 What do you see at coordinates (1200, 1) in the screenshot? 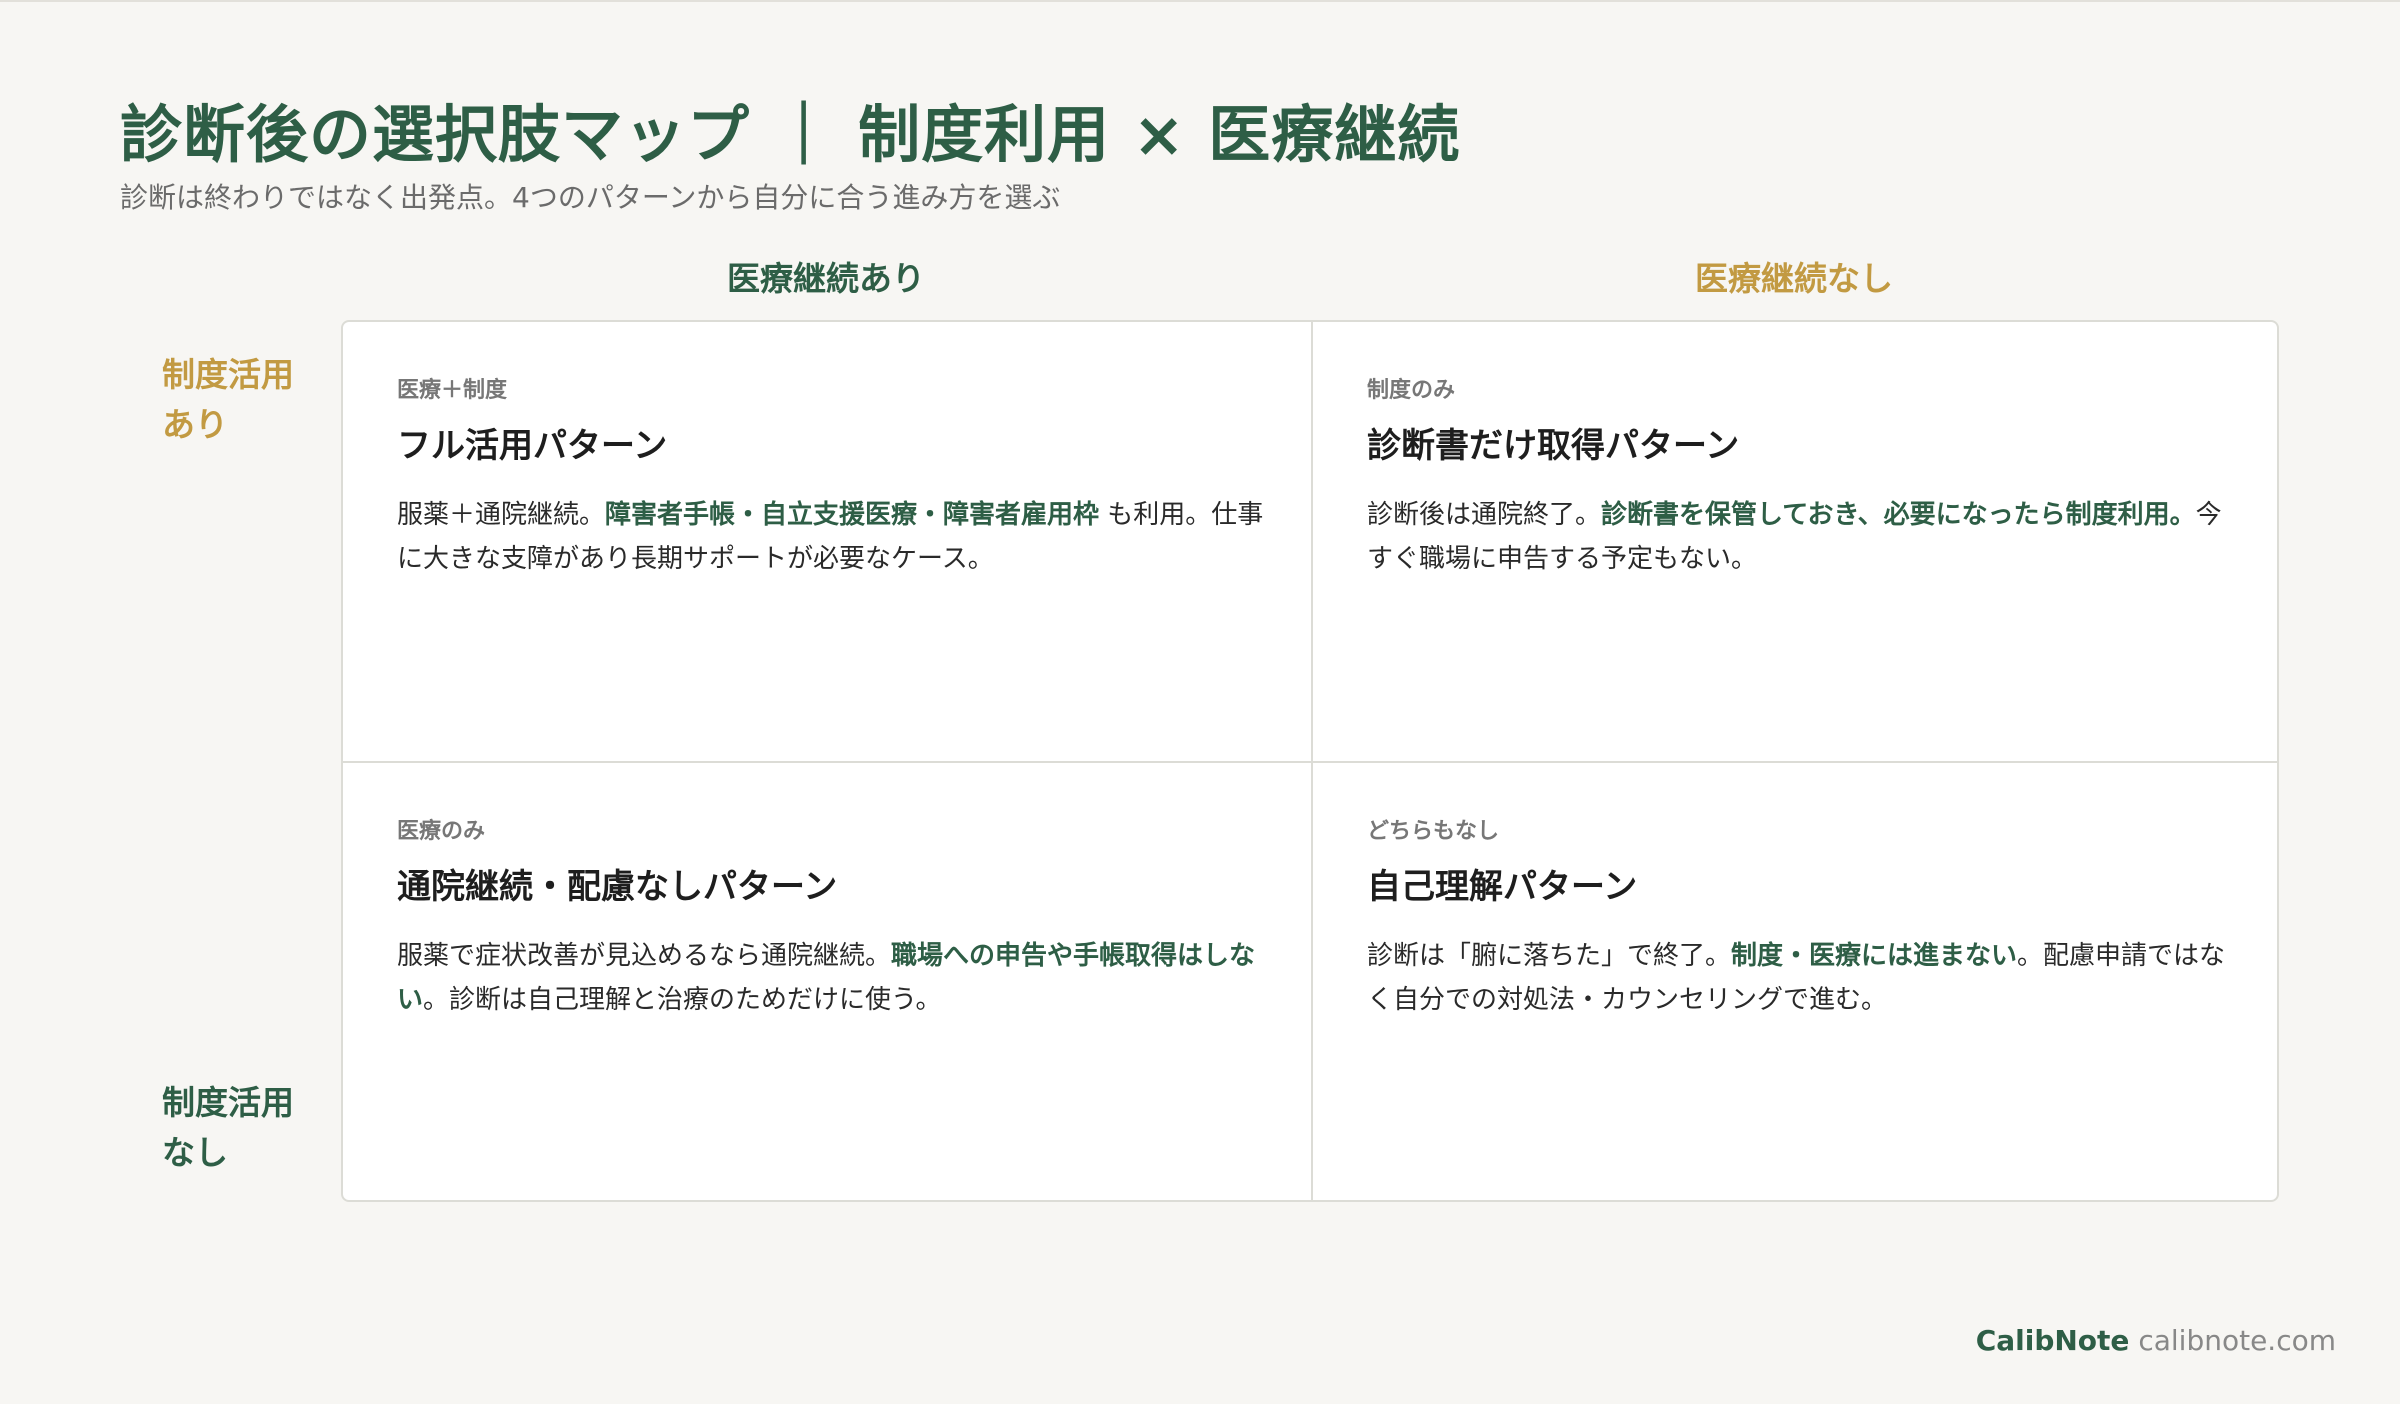
I see `top-border` at bounding box center [1200, 1].